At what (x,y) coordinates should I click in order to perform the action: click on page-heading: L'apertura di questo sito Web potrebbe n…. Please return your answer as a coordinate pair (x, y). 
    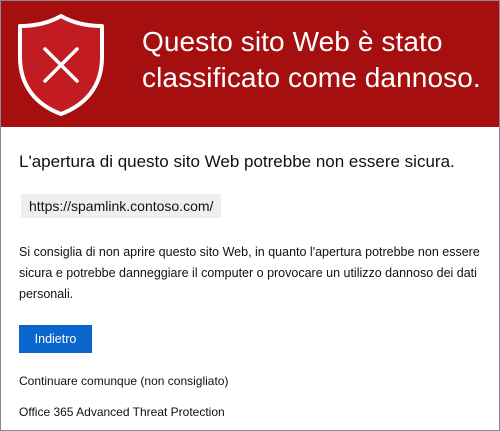
    Looking at the image, I should click on (237, 161).